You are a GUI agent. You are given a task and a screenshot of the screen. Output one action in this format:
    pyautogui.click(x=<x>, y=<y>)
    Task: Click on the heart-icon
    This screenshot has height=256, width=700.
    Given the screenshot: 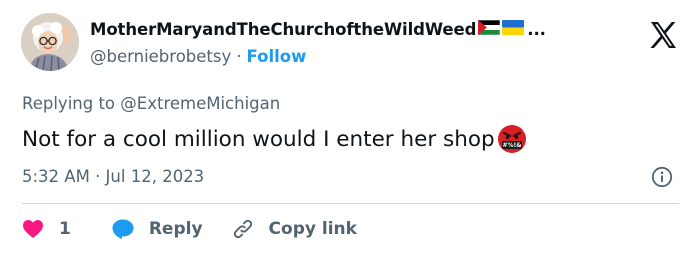 What is the action you would take?
    pyautogui.click(x=33, y=229)
    